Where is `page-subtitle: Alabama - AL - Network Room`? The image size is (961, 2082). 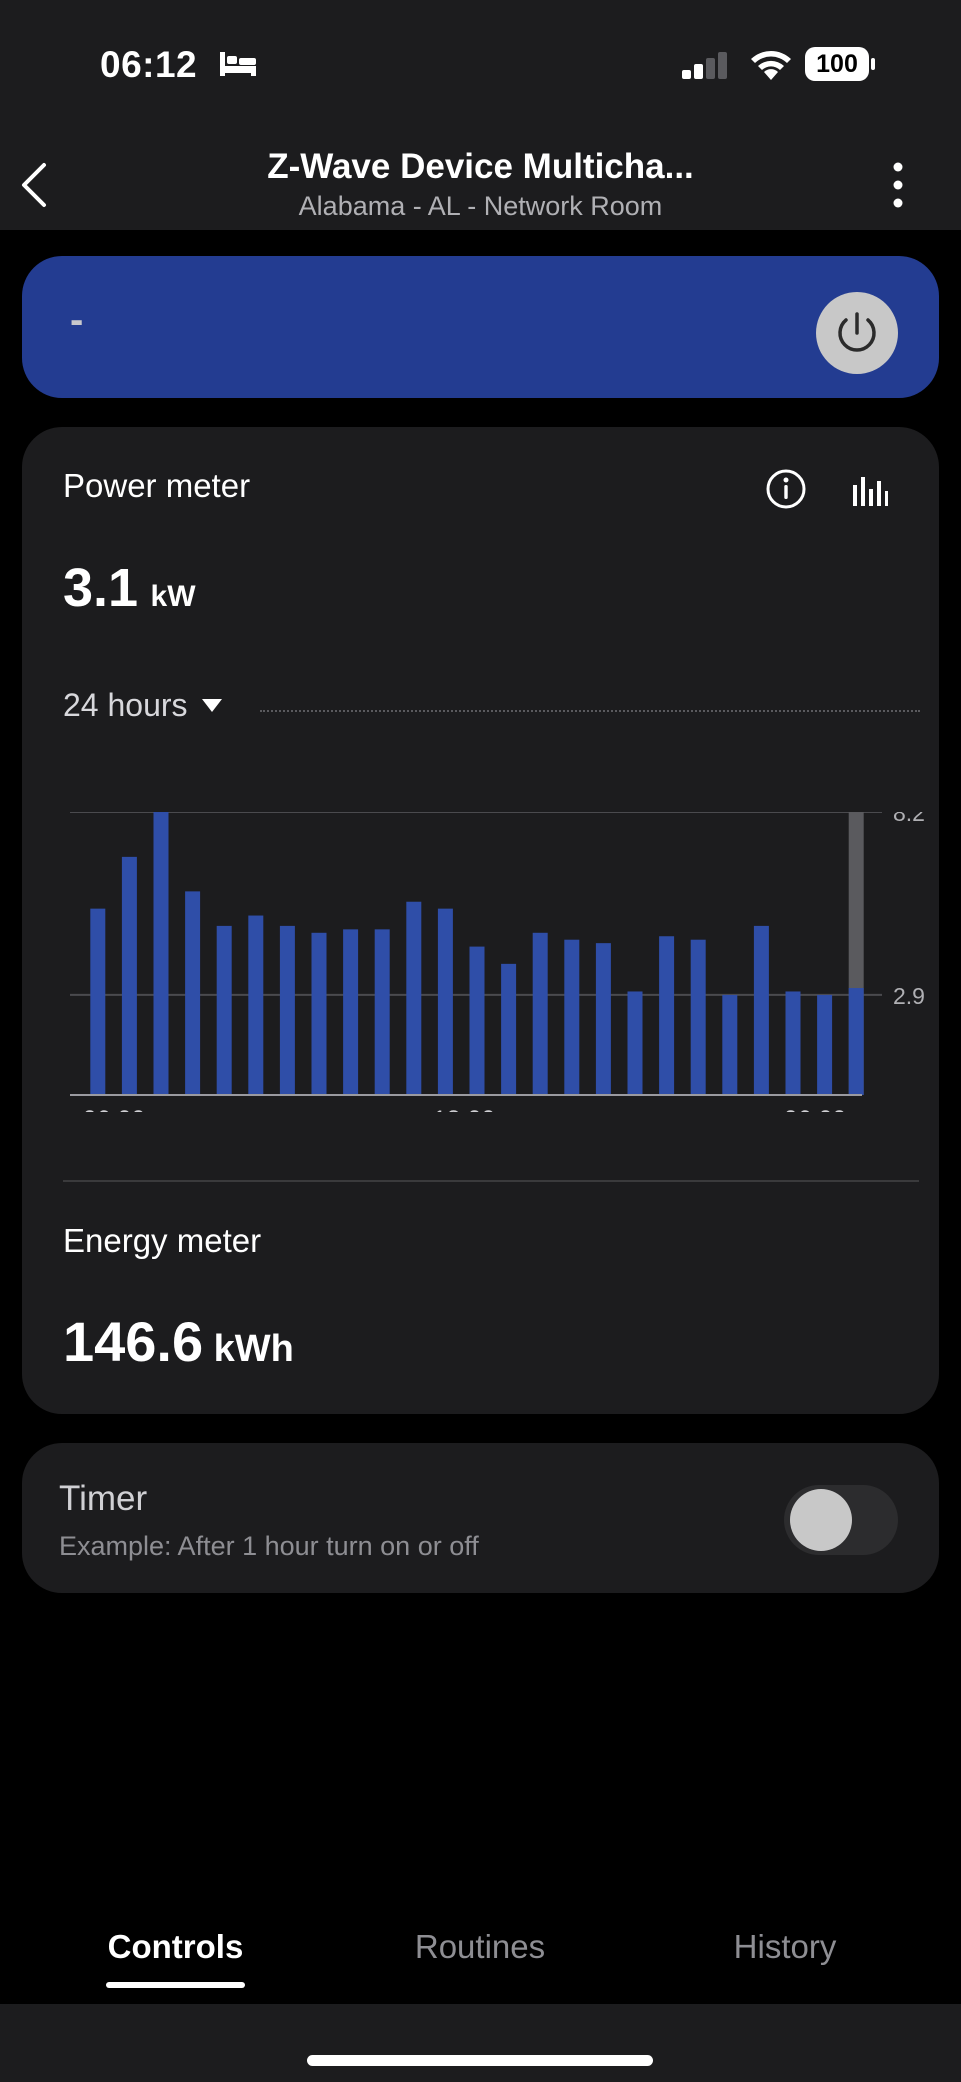 page-subtitle: Alabama - AL - Network Room is located at coordinates (480, 206).